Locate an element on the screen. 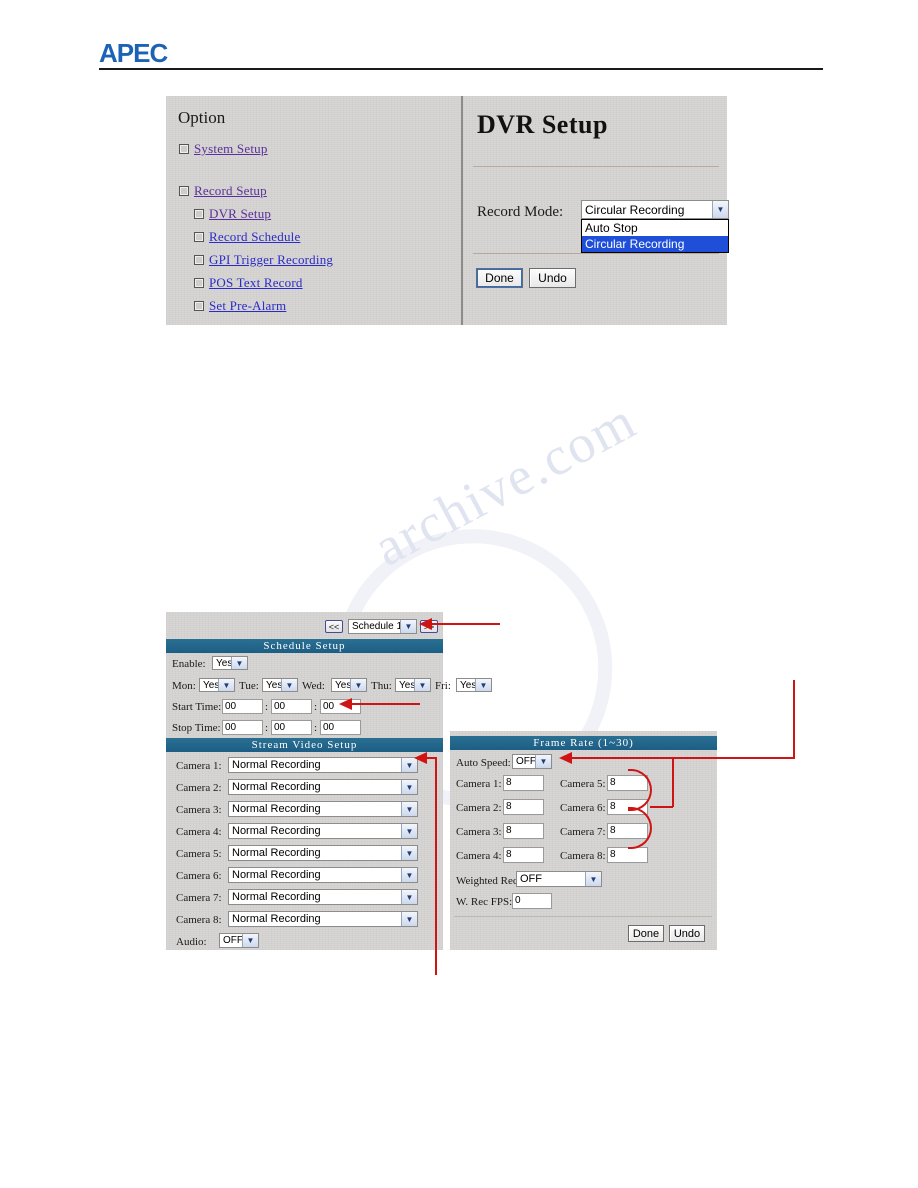  weighted-rec-select: OFF ▼ is located at coordinates (559, 879).